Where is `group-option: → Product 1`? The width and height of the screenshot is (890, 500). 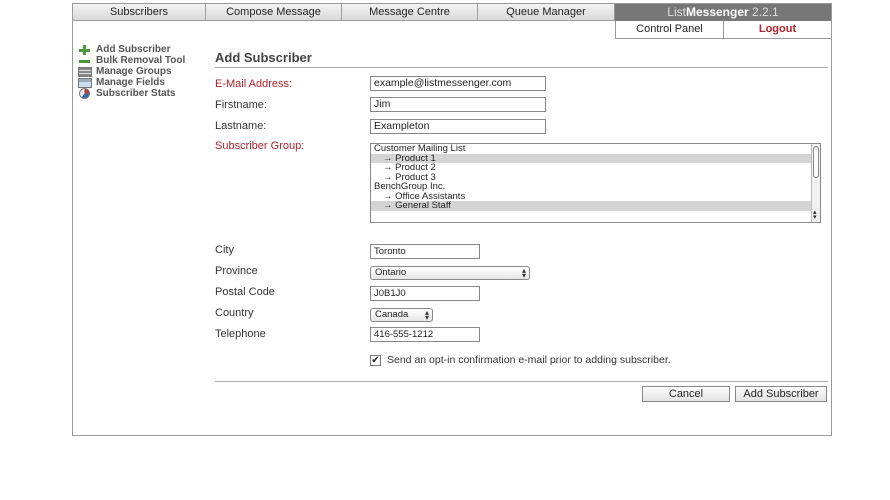 group-option: → Product 1 is located at coordinates (595, 158).